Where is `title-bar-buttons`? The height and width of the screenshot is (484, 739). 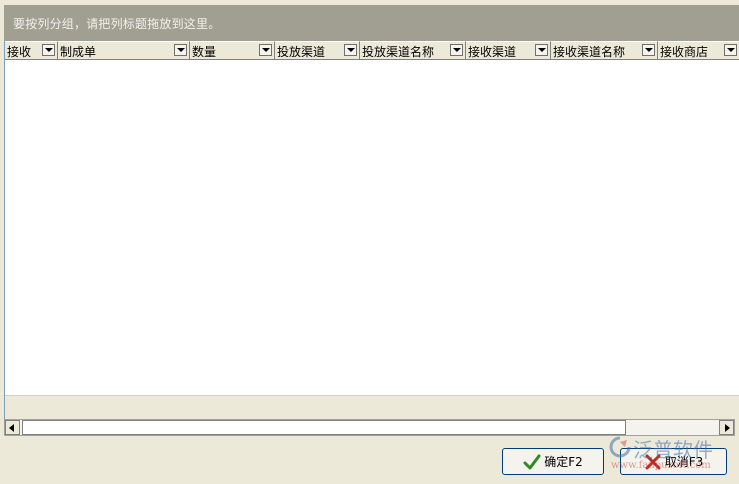 title-bar-buttons is located at coordinates (705, 5).